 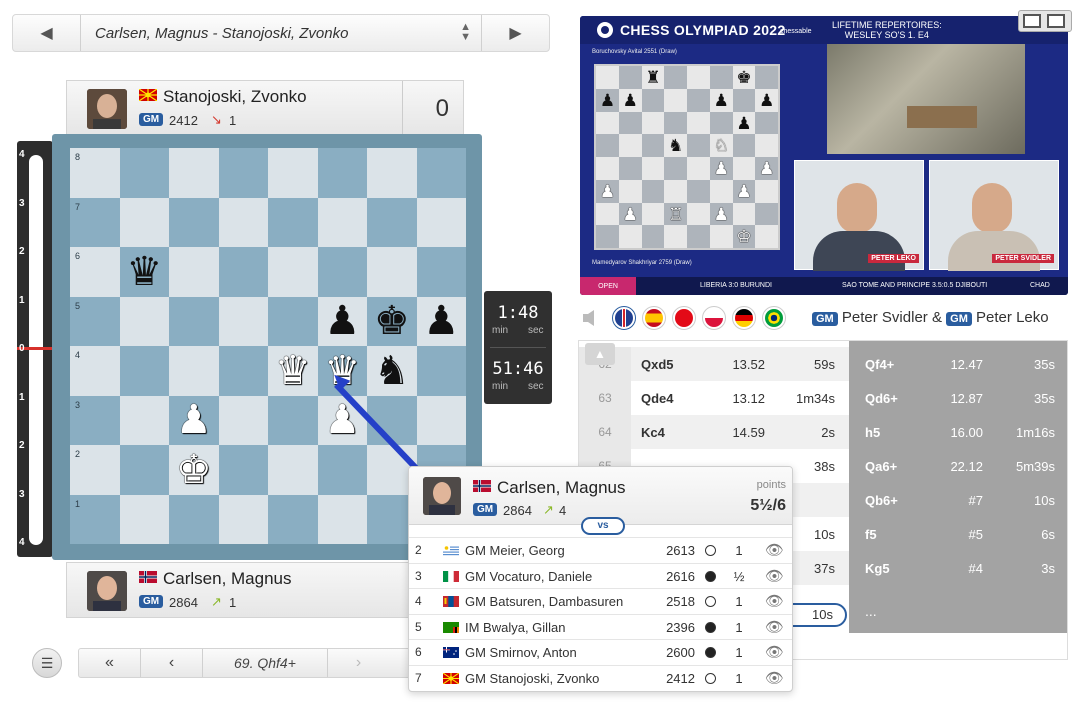 What do you see at coordinates (600, 354) in the screenshot?
I see `scroll-up-button: ▲` at bounding box center [600, 354].